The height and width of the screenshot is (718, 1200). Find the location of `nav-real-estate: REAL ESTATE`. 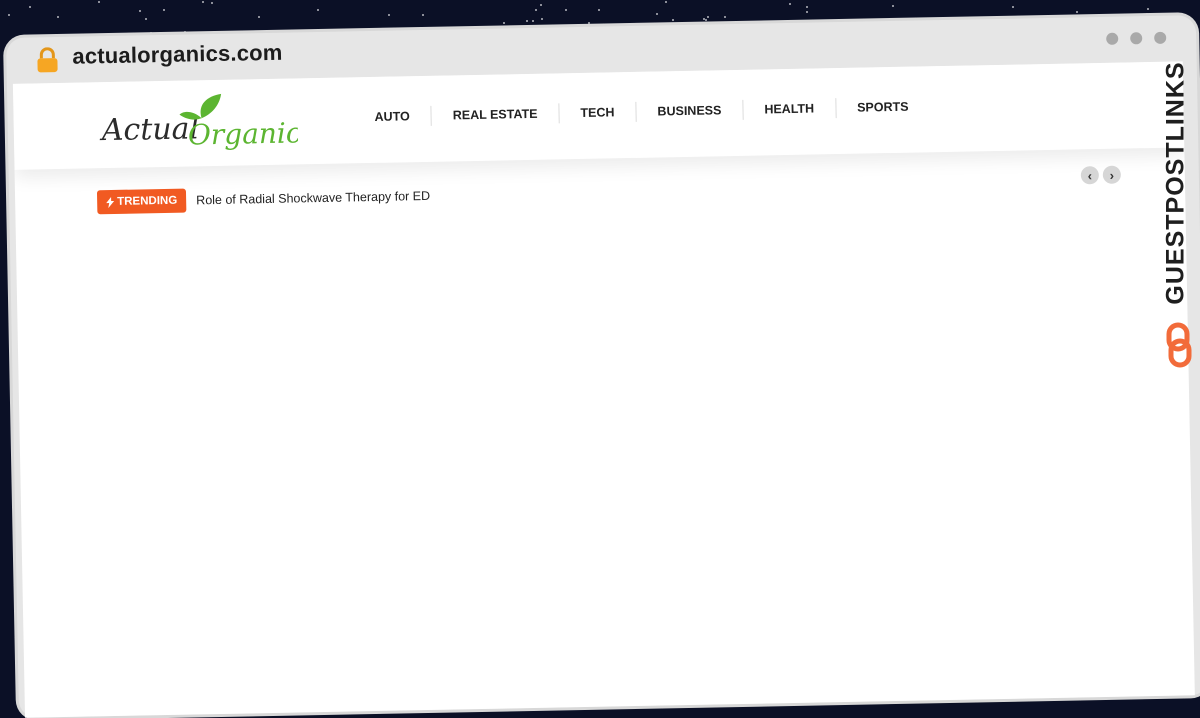

nav-real-estate: REAL ESTATE is located at coordinates (495, 114).